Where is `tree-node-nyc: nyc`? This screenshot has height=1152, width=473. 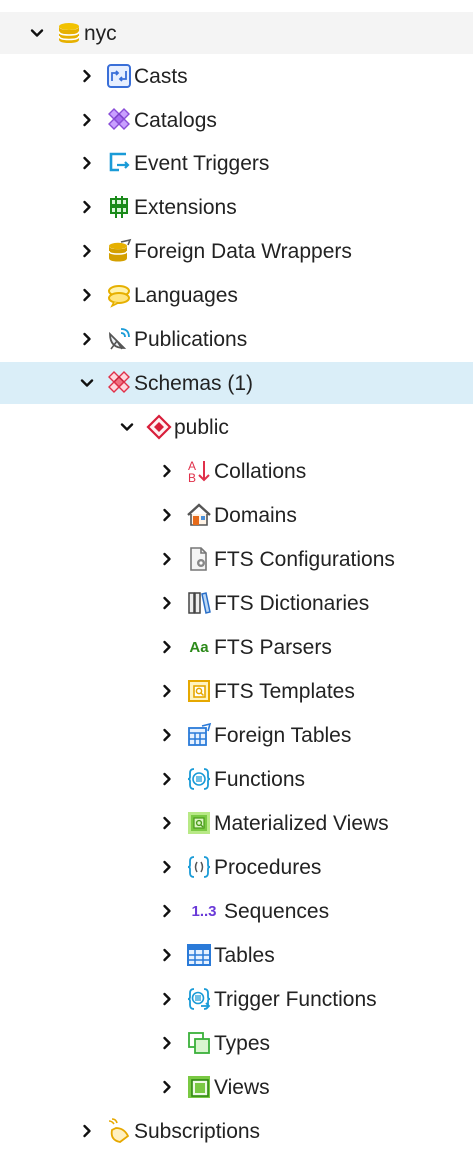
tree-node-nyc: nyc is located at coordinates (236, 33).